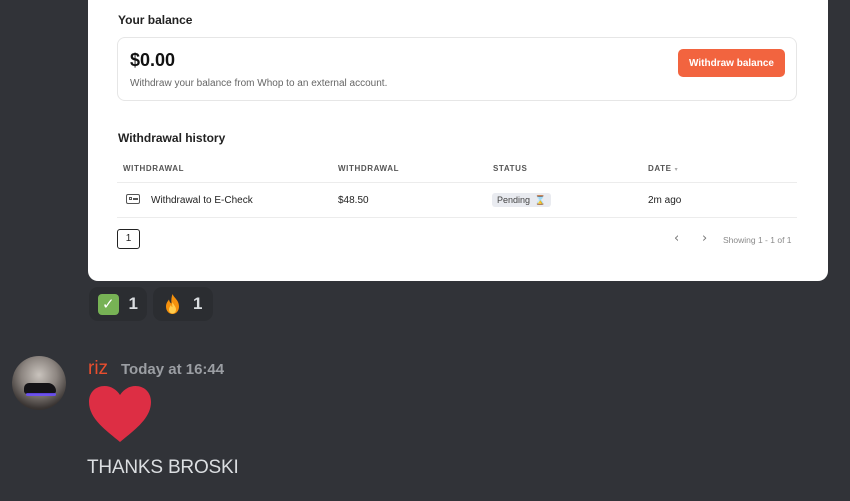 The height and width of the screenshot is (501, 850). Describe the element at coordinates (514, 200) in the screenshot. I see `status-label: Pending` at that location.